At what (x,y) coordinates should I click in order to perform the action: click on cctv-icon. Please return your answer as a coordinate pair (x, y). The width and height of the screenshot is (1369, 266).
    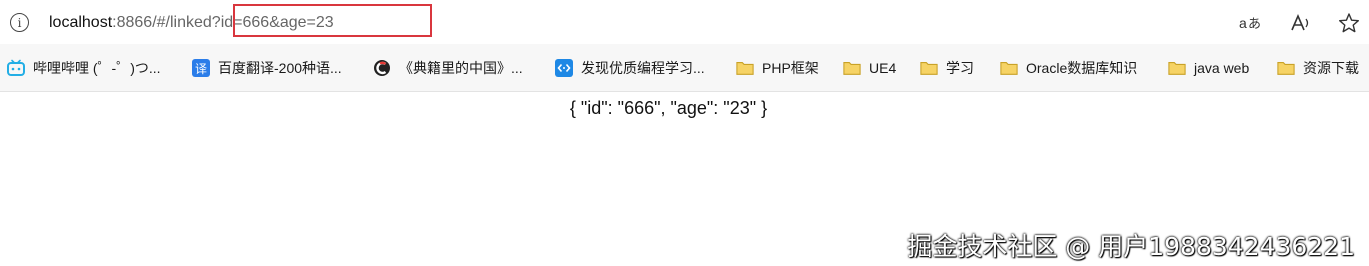
    Looking at the image, I should click on (382, 68).